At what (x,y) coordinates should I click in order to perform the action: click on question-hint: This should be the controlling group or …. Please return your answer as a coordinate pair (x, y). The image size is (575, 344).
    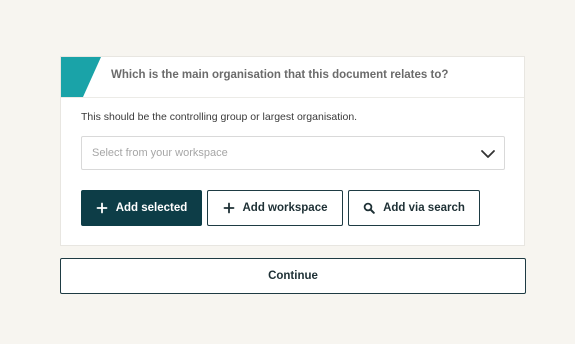
    Looking at the image, I should click on (219, 117).